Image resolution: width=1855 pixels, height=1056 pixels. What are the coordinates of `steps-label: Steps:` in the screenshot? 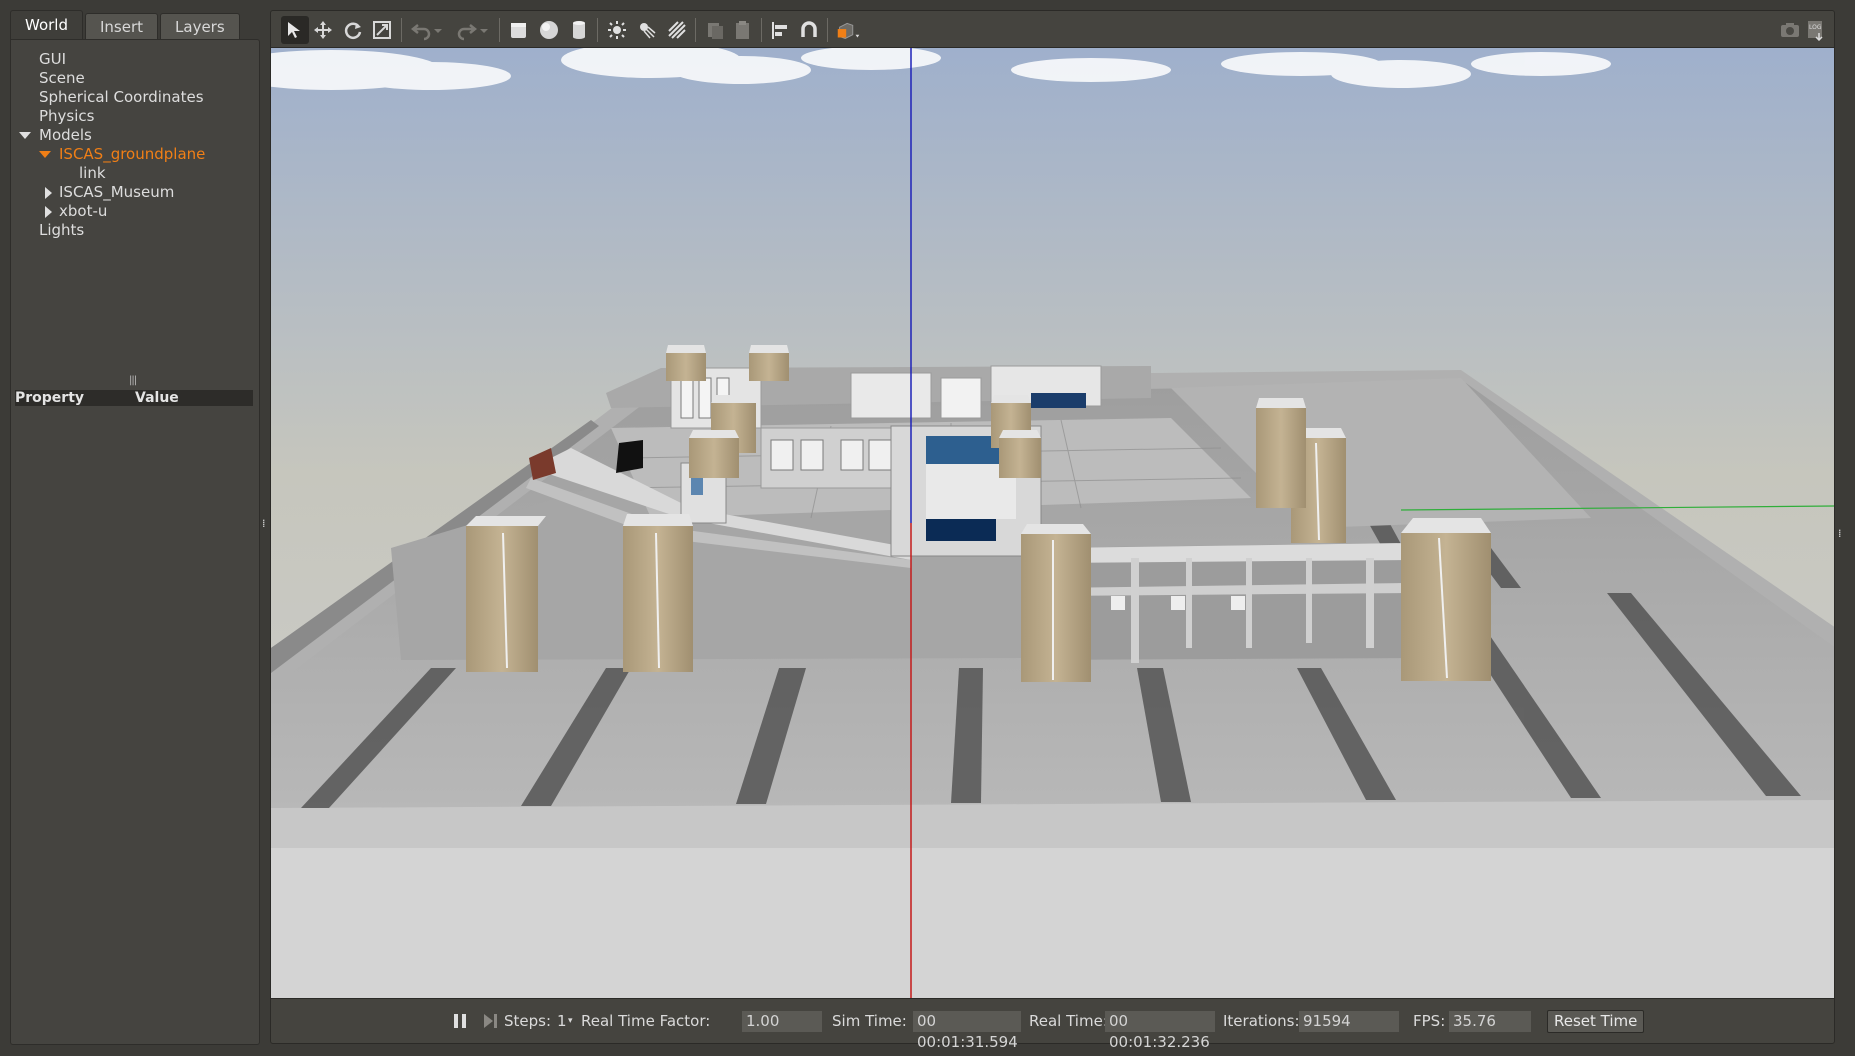 It's located at (528, 1021).